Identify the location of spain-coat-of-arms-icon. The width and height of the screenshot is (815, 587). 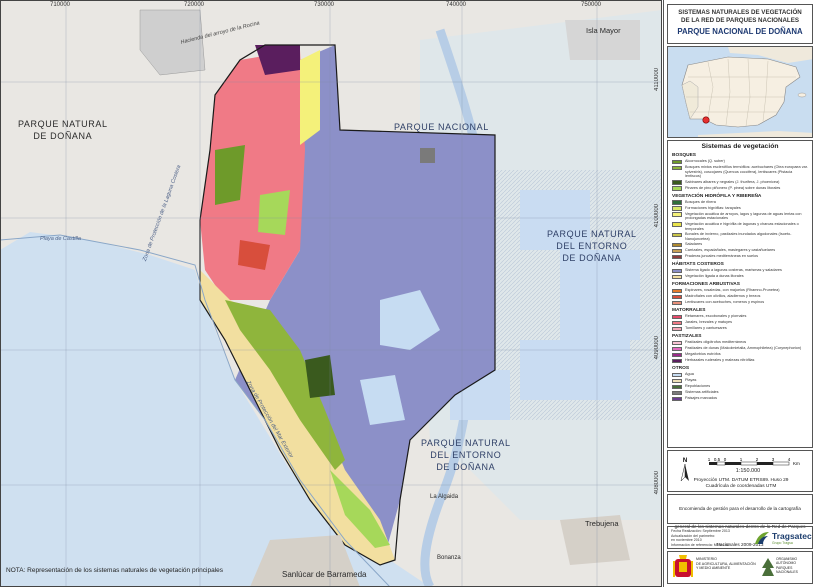
(683, 566).